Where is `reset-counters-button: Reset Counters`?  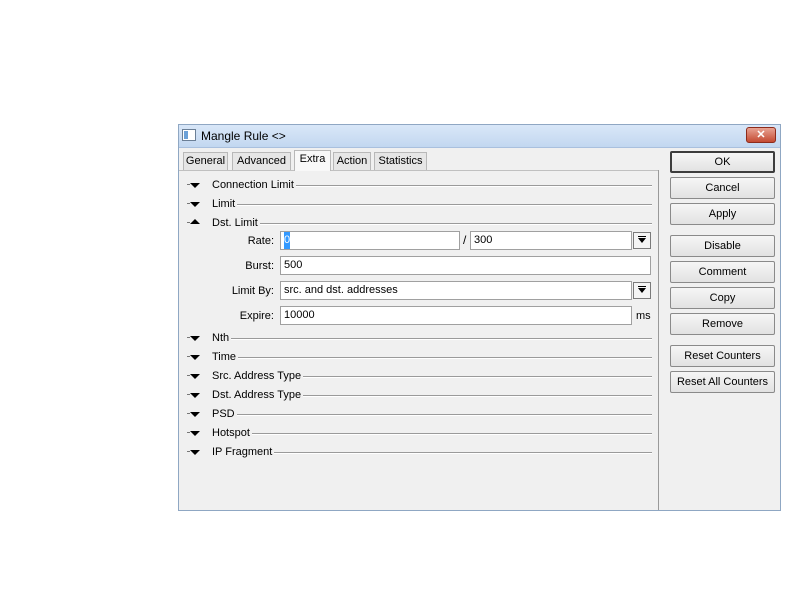
reset-counters-button: Reset Counters is located at coordinates (722, 356).